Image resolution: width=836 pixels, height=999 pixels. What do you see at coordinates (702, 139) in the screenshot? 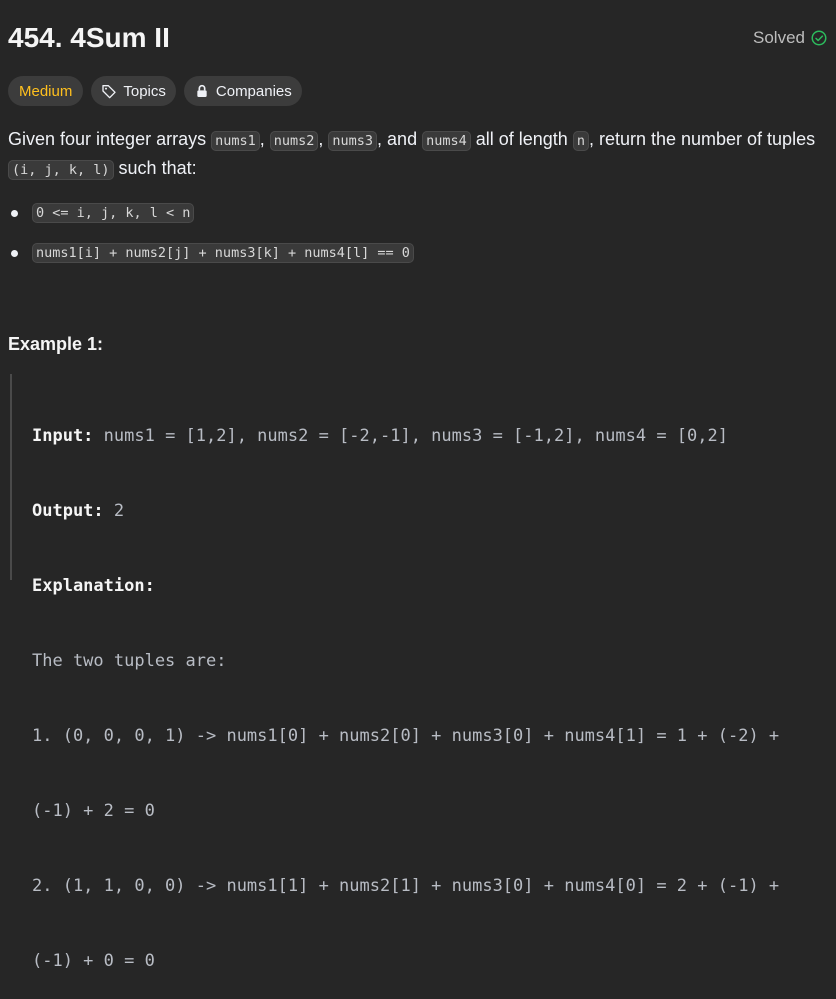
I see `desc-text: , return the number of tuples` at bounding box center [702, 139].